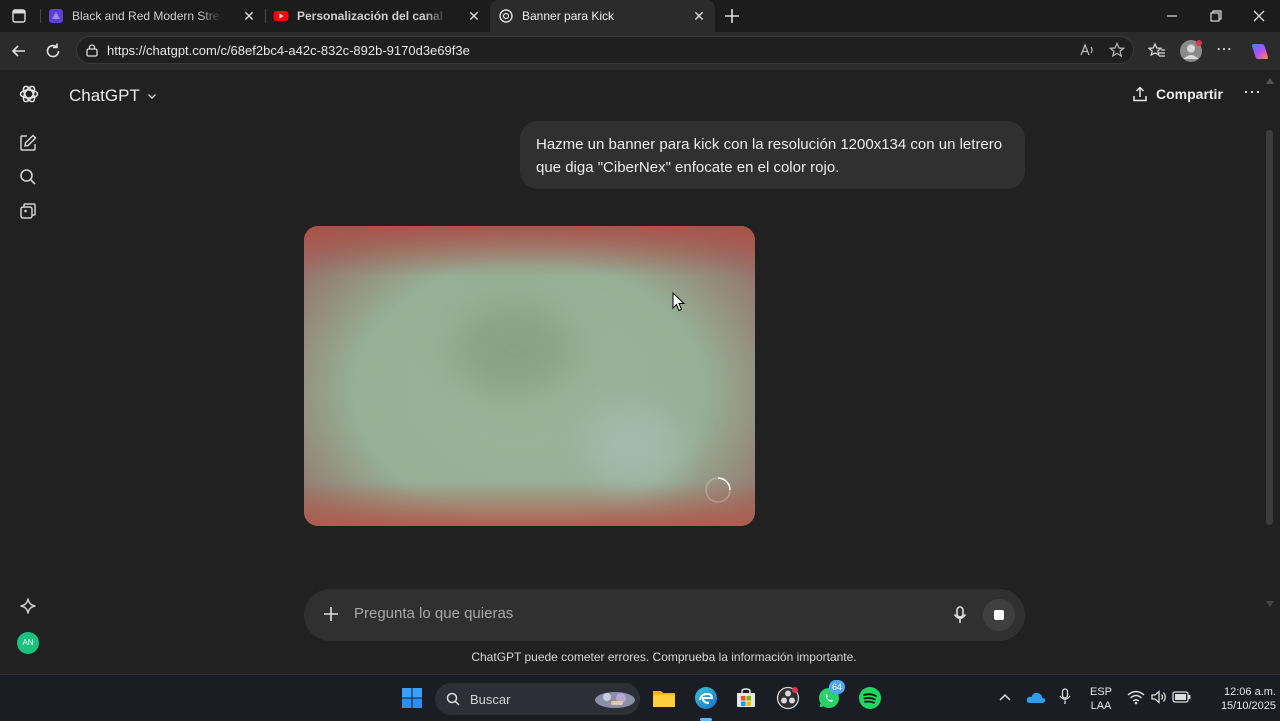 The height and width of the screenshot is (721, 1280). I want to click on obs-icon, so click(788, 698).